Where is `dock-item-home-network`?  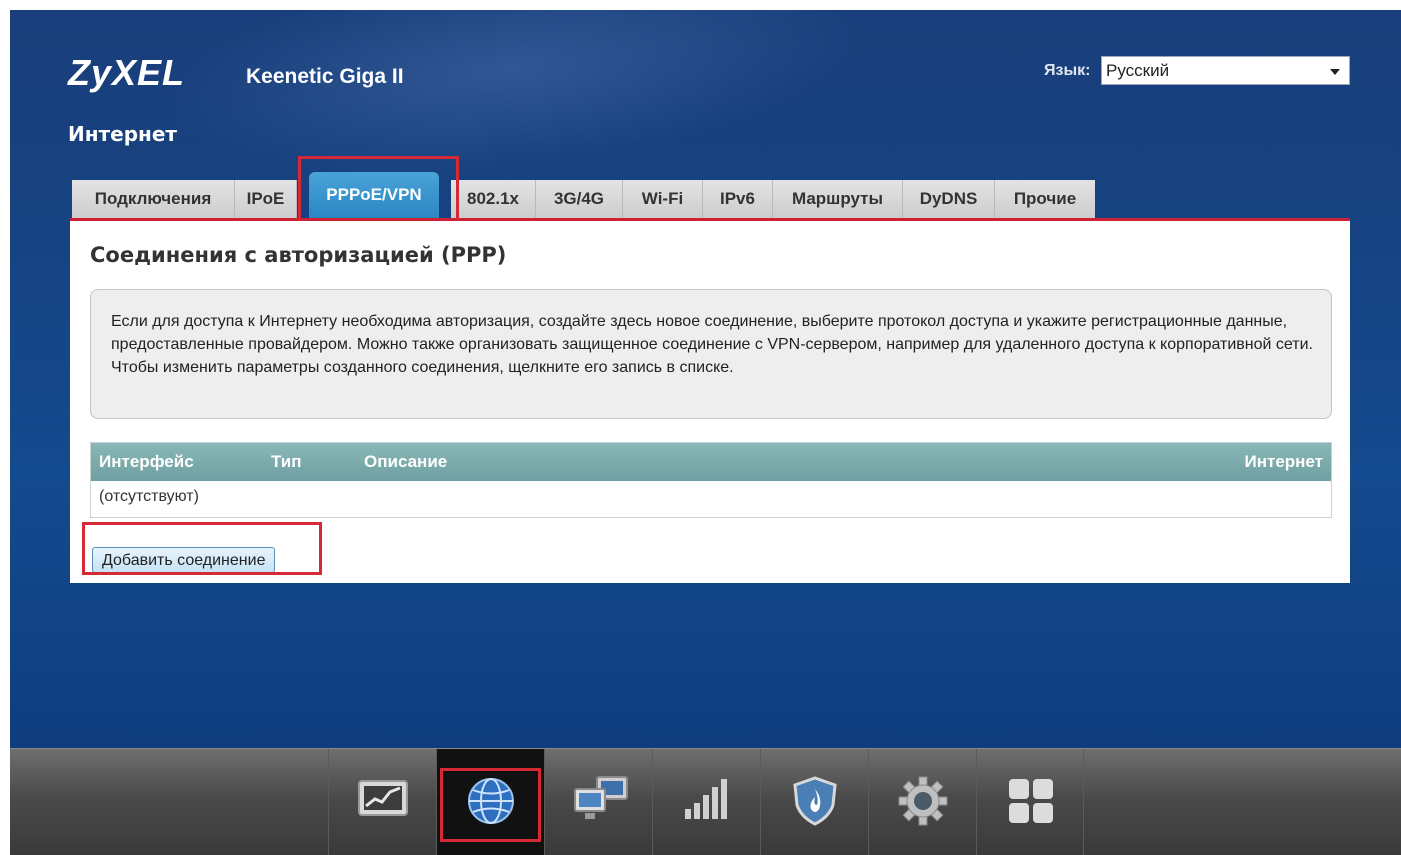 dock-item-home-network is located at coordinates (598, 802).